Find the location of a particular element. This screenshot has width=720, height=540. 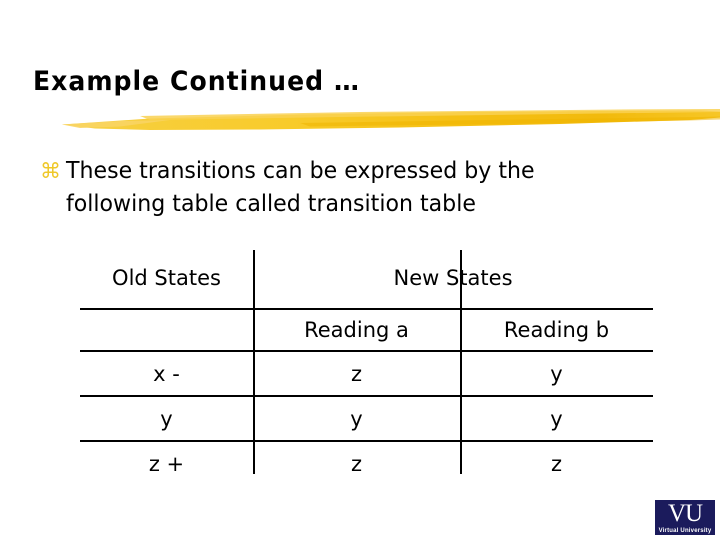

table-row: y y y is located at coordinates (367, 419).